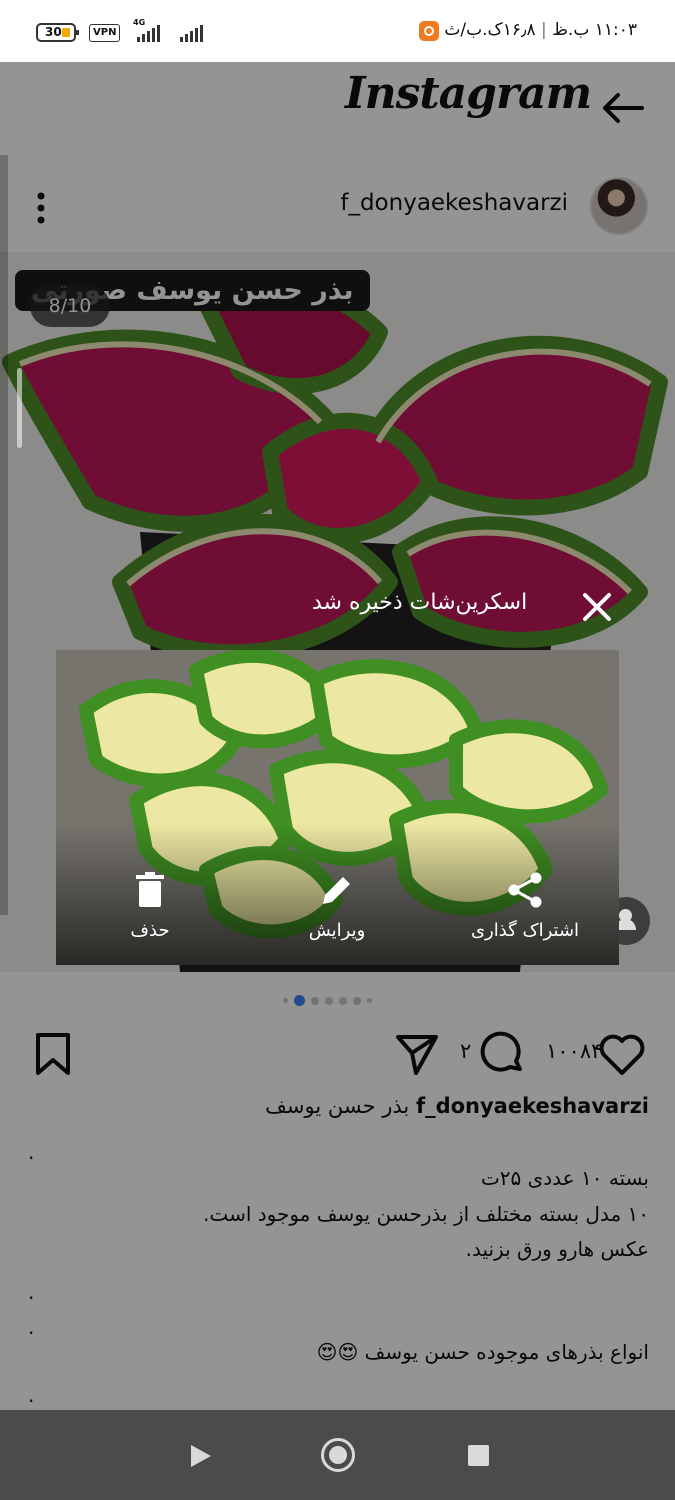 The image size is (675, 1500). I want to click on delete-label: حذف, so click(150, 930).